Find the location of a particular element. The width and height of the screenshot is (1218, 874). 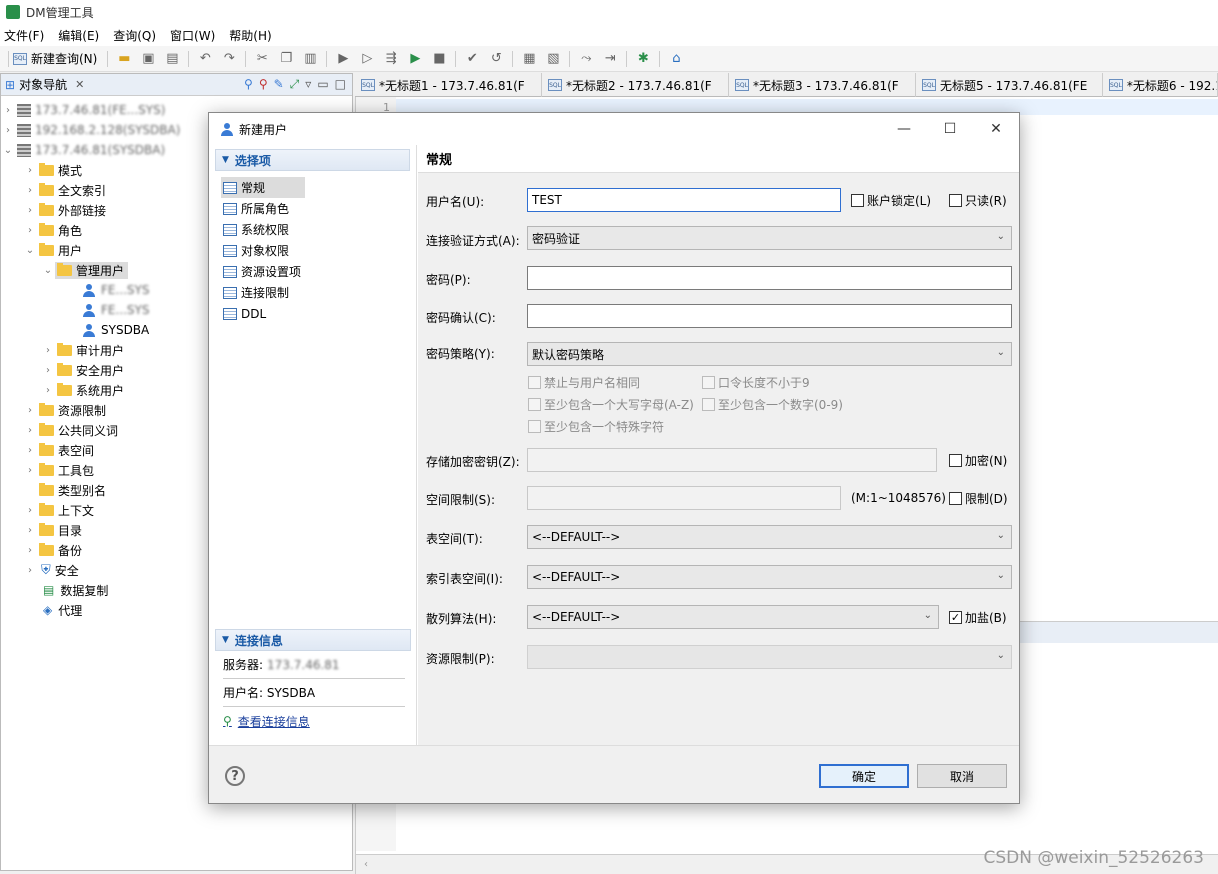

save-icon: ▣ is located at coordinates (148, 59).